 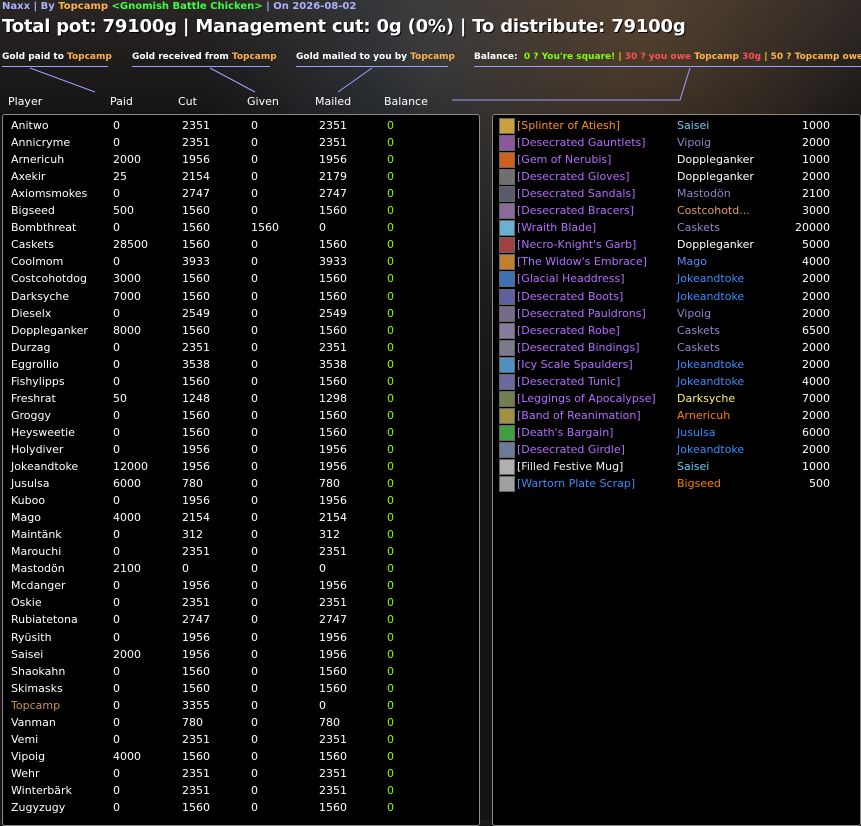 What do you see at coordinates (238, 790) in the screenshot?
I see `player-row: Winterbärk 0 2351 0 2351 0` at bounding box center [238, 790].